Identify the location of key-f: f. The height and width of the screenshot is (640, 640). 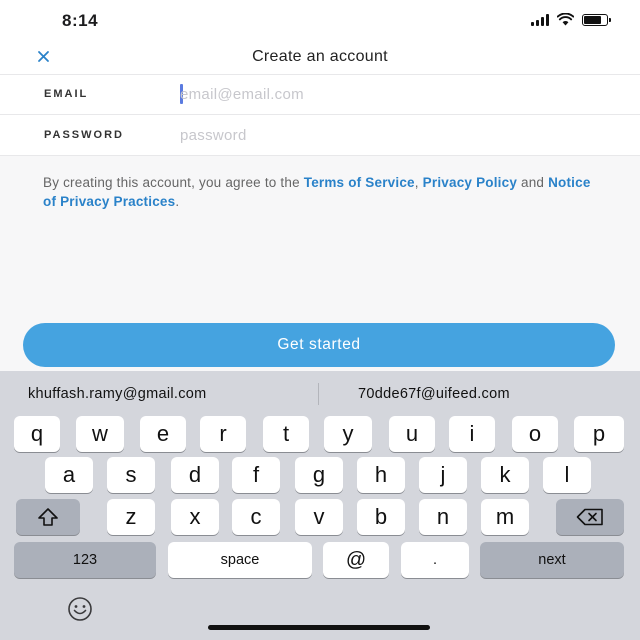
(256, 475).